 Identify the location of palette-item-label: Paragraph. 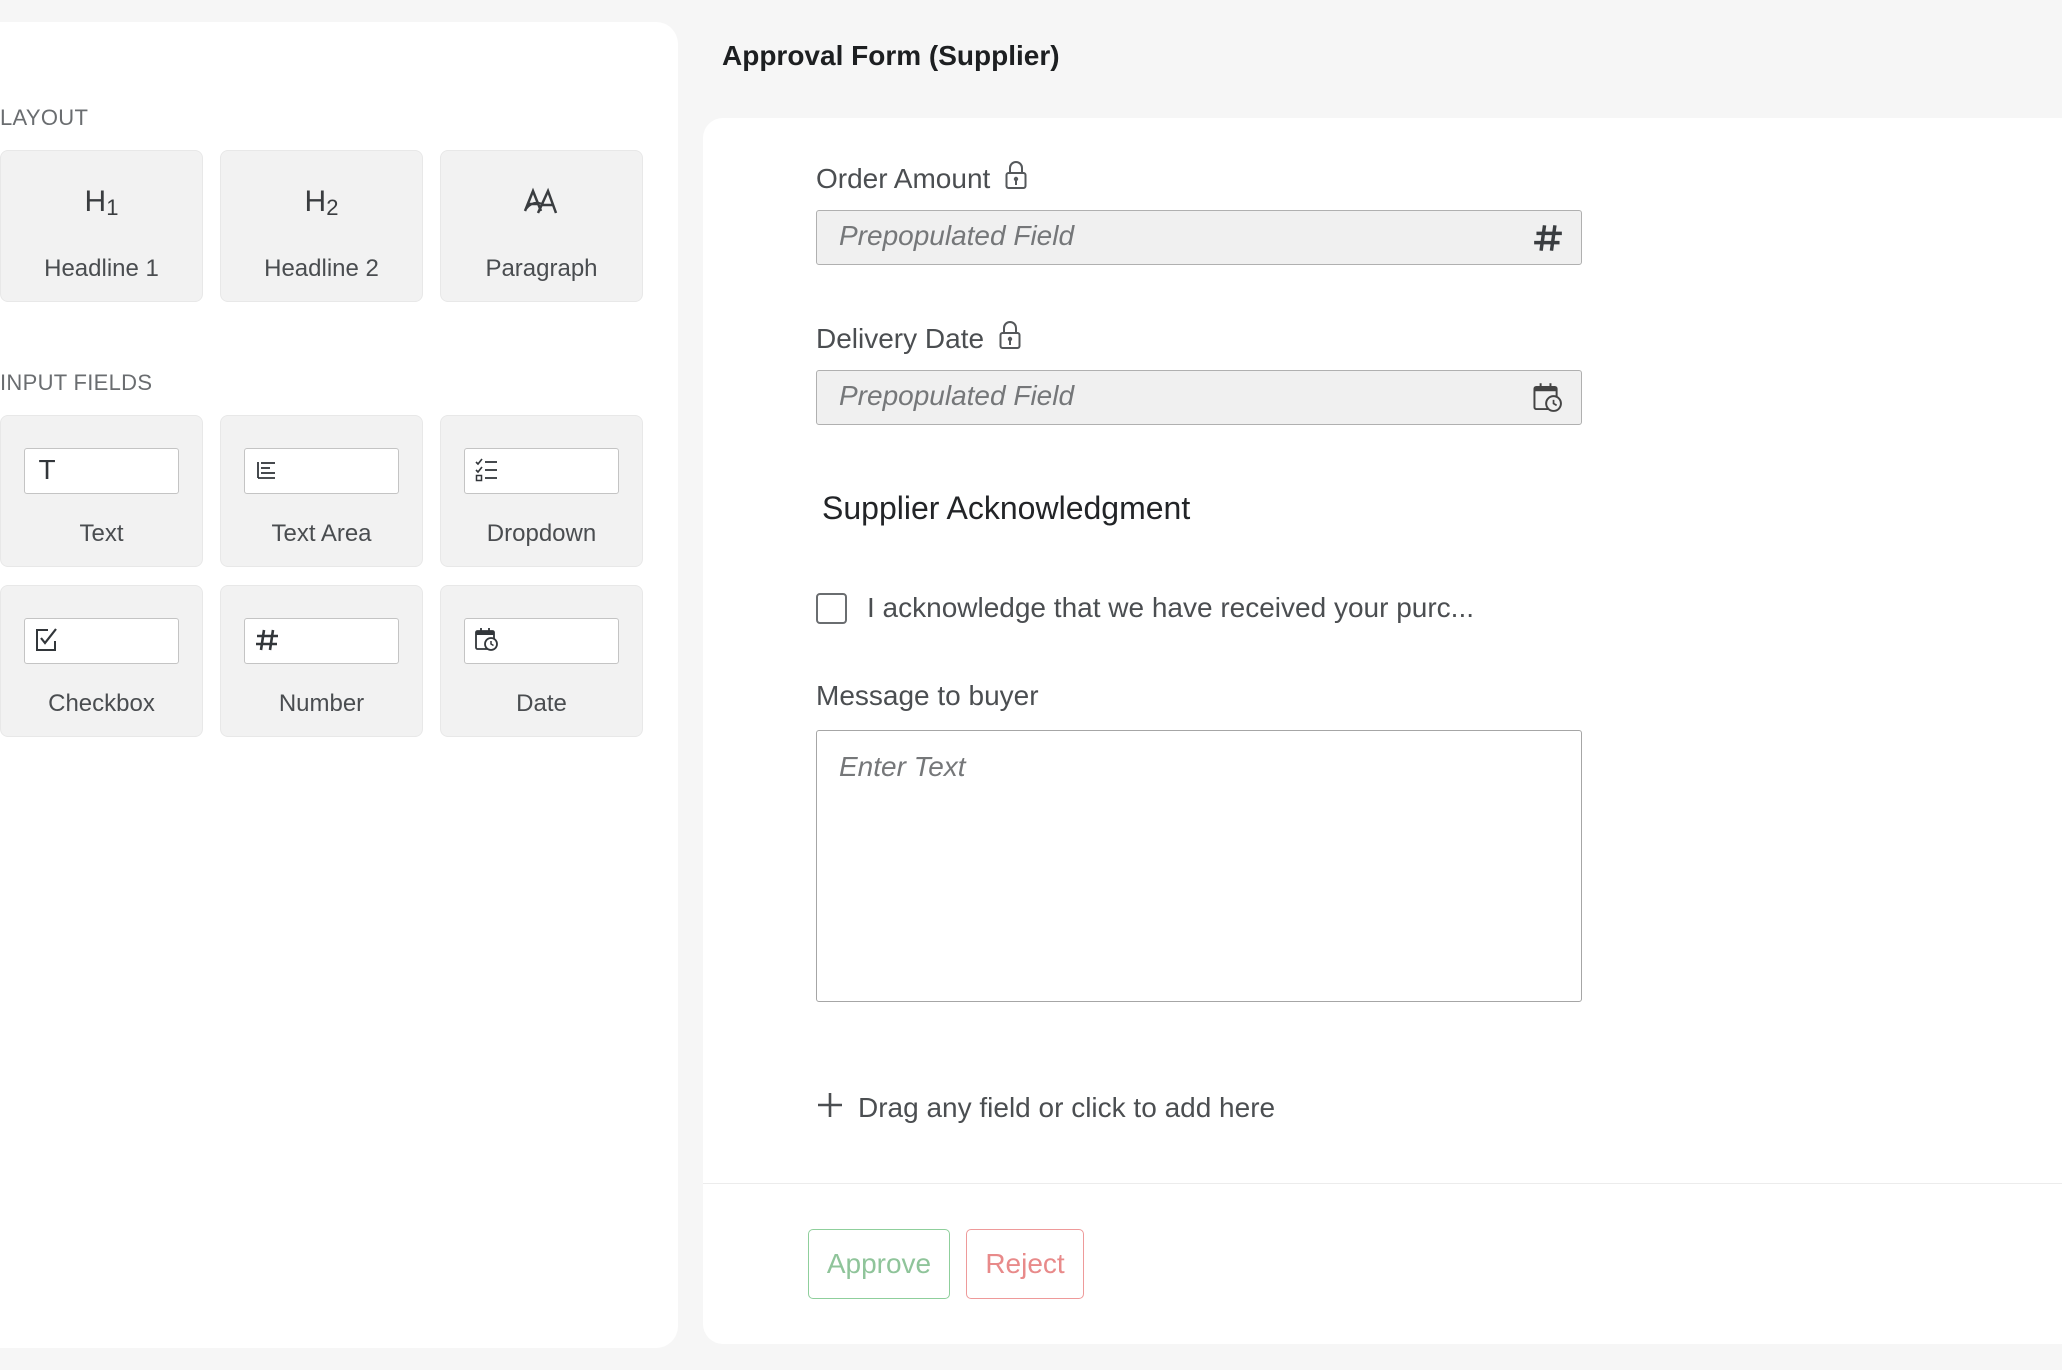
(541, 268).